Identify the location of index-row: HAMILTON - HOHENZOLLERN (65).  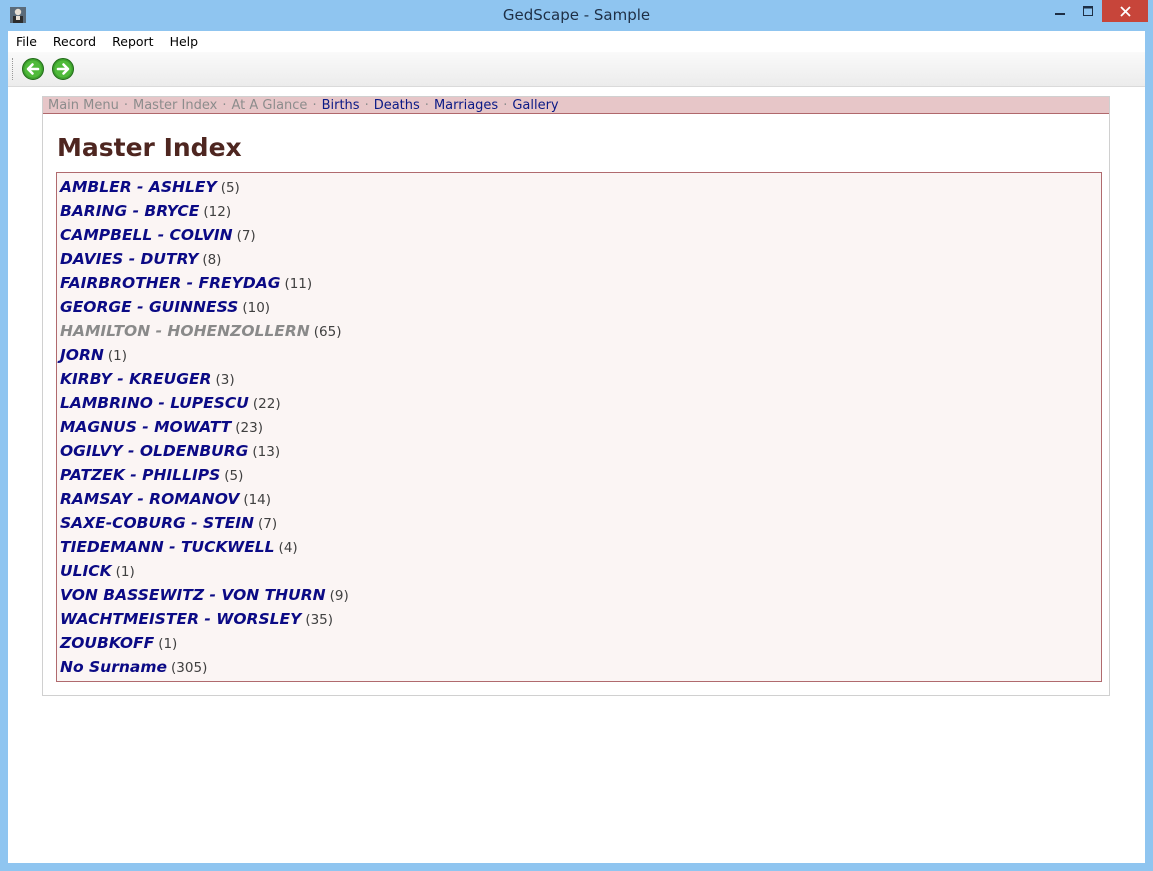
(579, 331).